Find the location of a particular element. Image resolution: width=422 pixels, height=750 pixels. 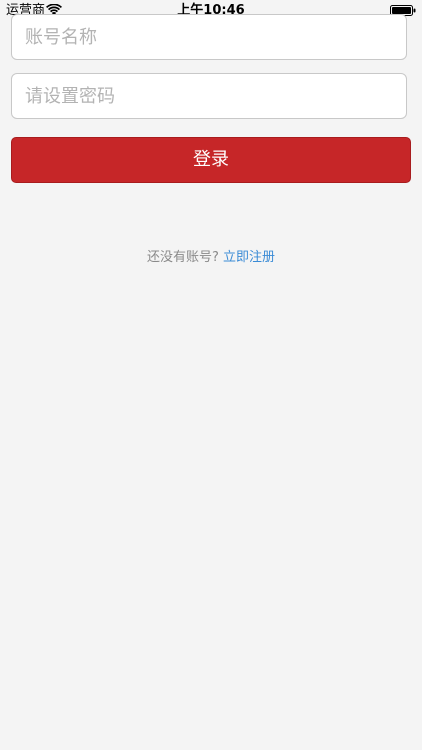

register-prompt: 还没有账号? is located at coordinates (183, 257).